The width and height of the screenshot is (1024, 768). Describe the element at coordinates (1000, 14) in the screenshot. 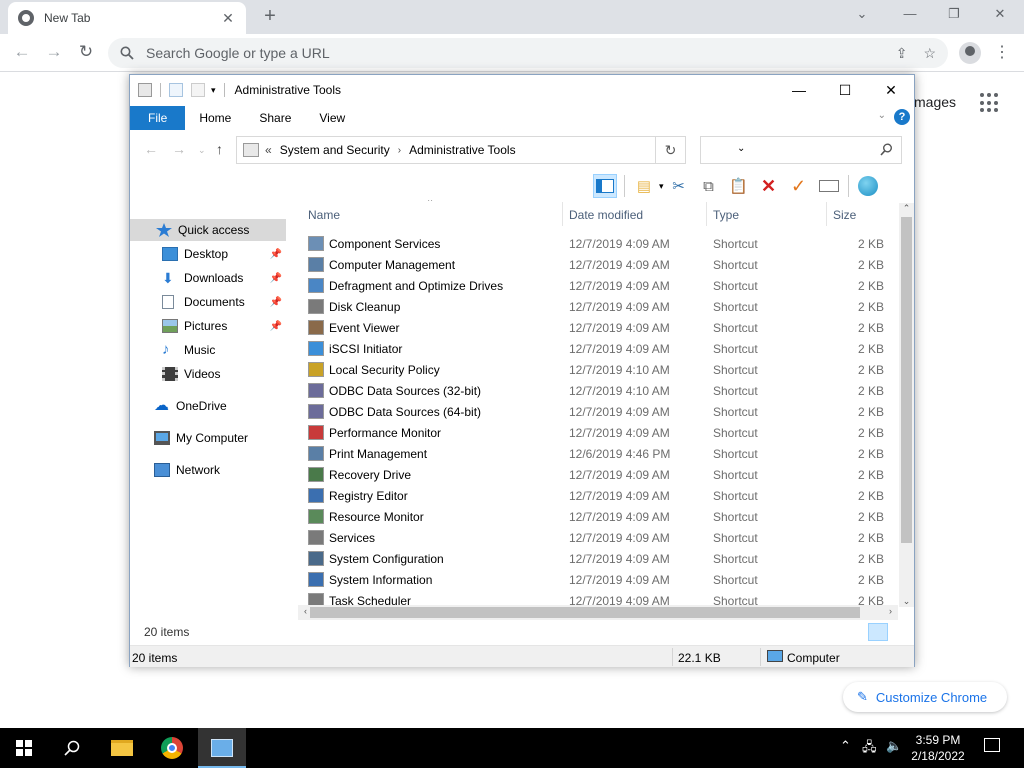

I see `close-icon: ✕` at that location.